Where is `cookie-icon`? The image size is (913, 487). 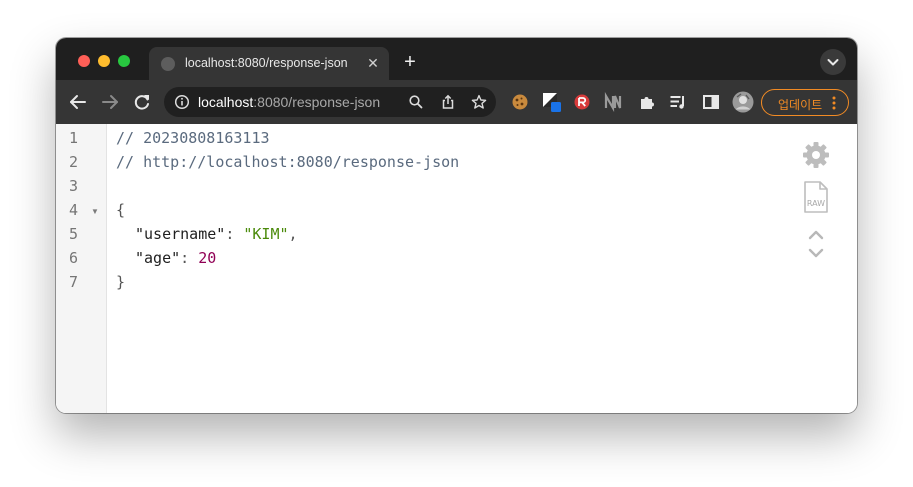 cookie-icon is located at coordinates (520, 102).